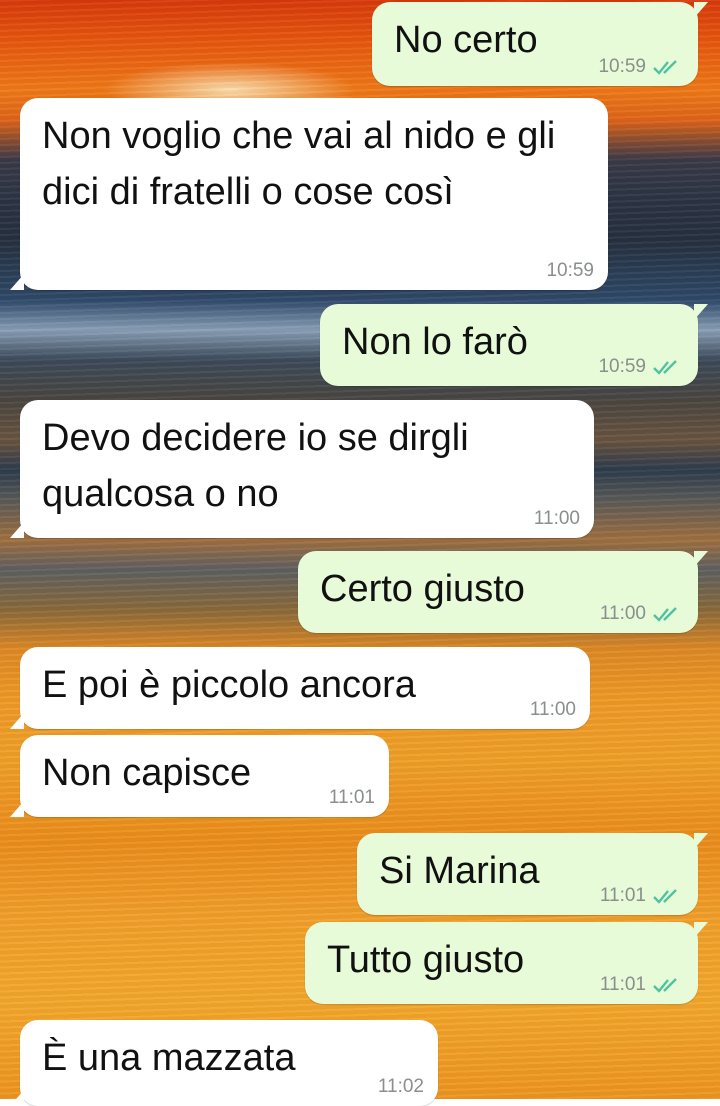 Image resolution: width=720 pixels, height=1106 pixels. I want to click on message-bubble-outgoing: Certo giusto 11:00, so click(503, 592).